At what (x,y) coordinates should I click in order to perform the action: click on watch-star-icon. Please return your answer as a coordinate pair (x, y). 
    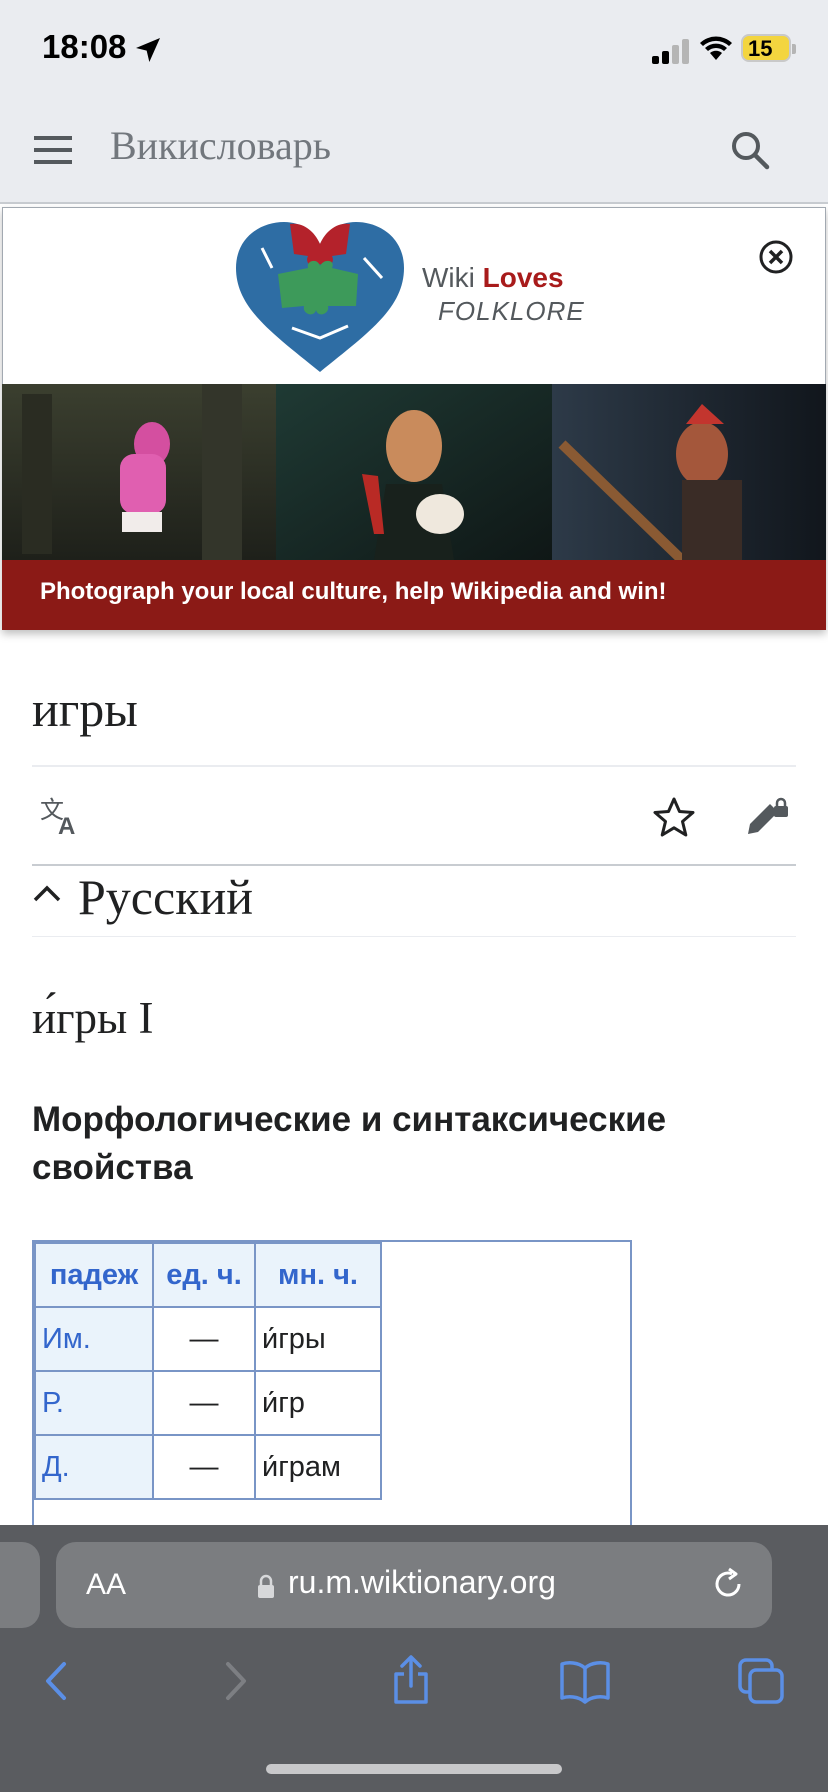
    Looking at the image, I should click on (674, 817).